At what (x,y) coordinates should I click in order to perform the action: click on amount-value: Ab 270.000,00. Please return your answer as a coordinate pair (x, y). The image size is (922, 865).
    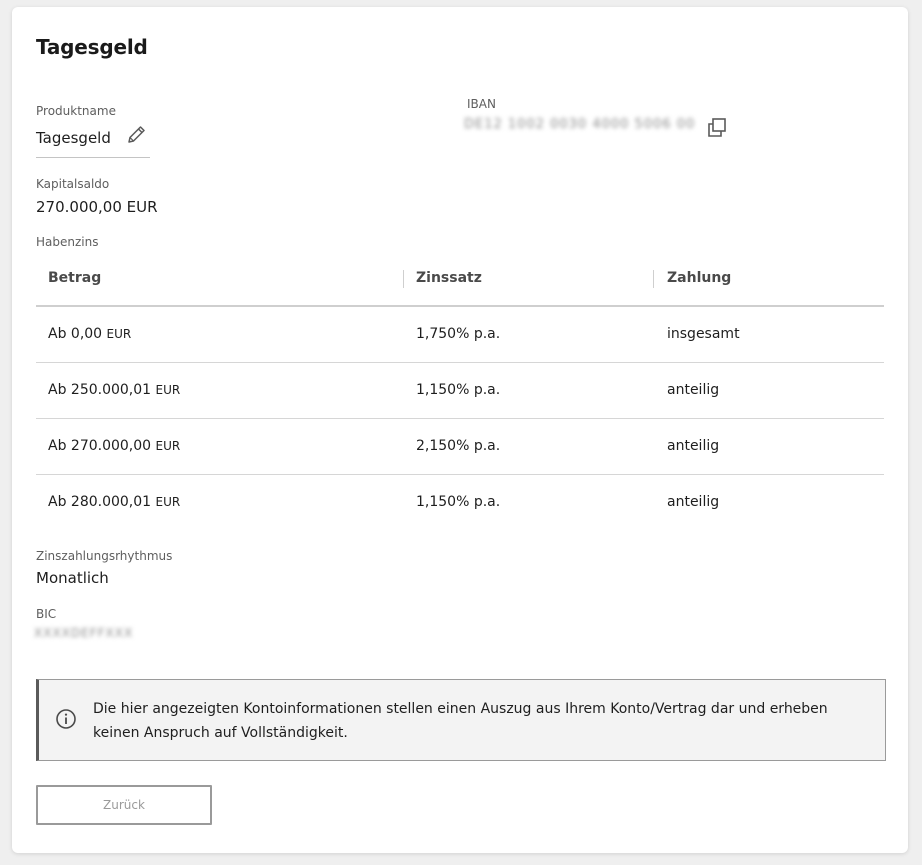
    Looking at the image, I should click on (100, 446).